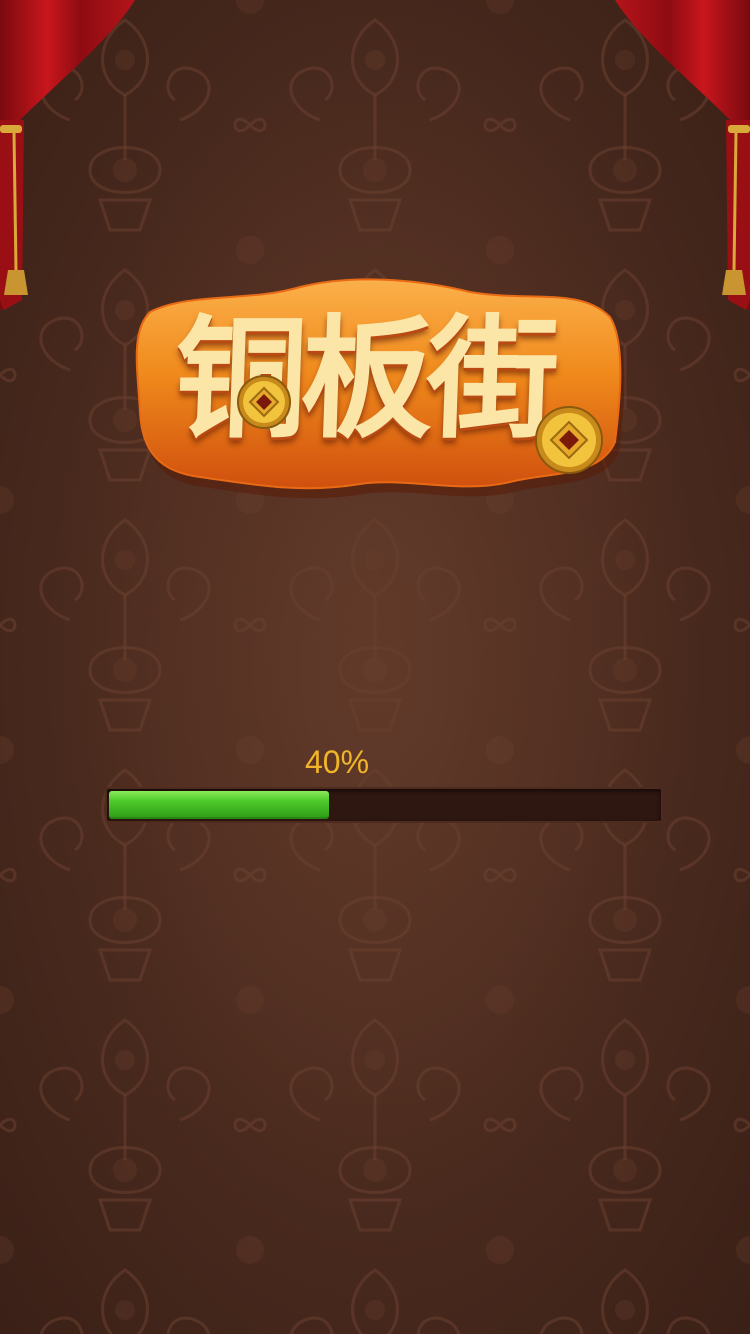 The width and height of the screenshot is (750, 1334). What do you see at coordinates (384, 805) in the screenshot?
I see `loading-progress-bar` at bounding box center [384, 805].